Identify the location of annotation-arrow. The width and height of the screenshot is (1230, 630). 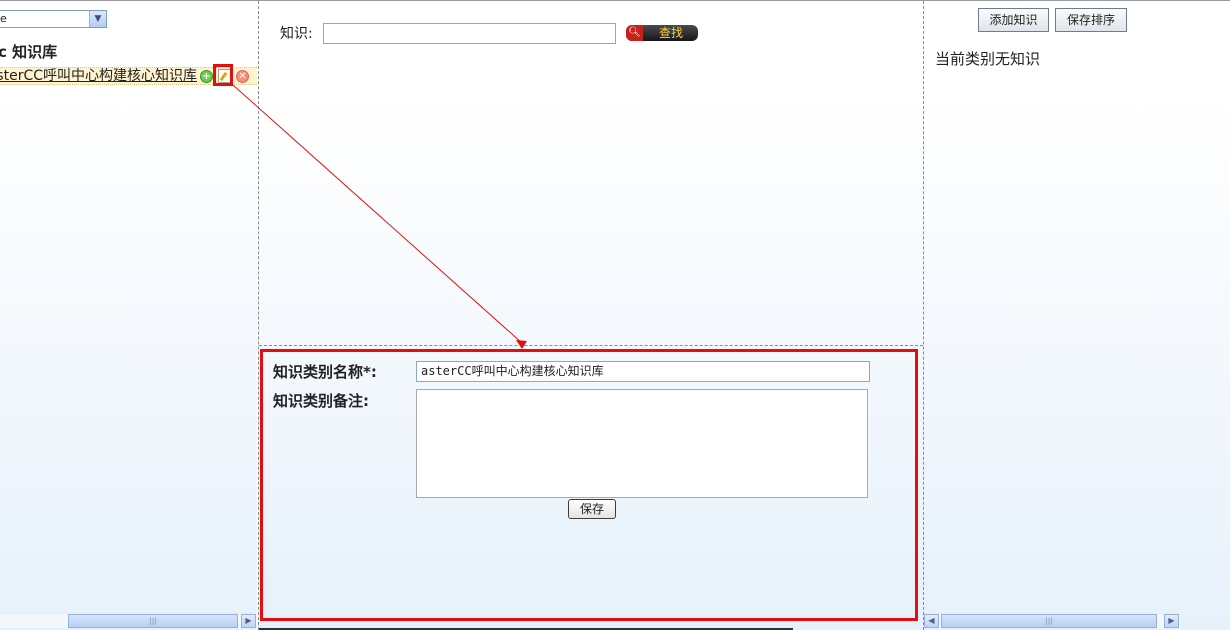
(379, 216).